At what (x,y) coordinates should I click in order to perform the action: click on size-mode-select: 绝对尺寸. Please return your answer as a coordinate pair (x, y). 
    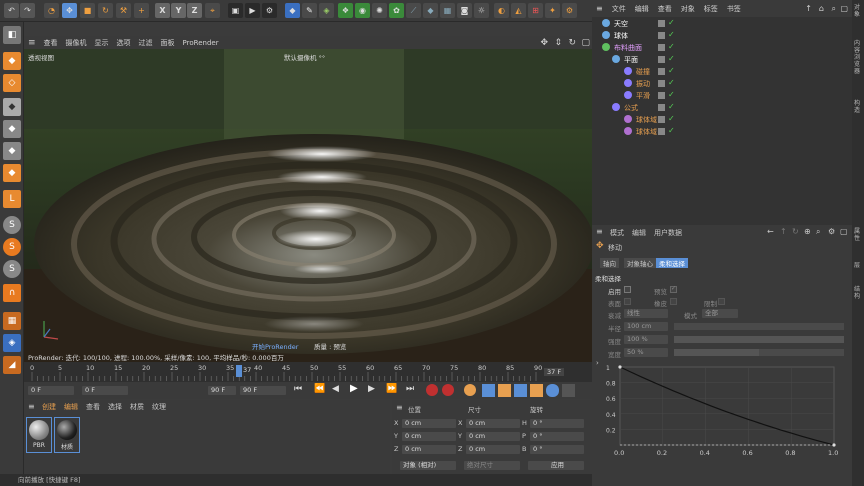
    Looking at the image, I should click on (492, 465).